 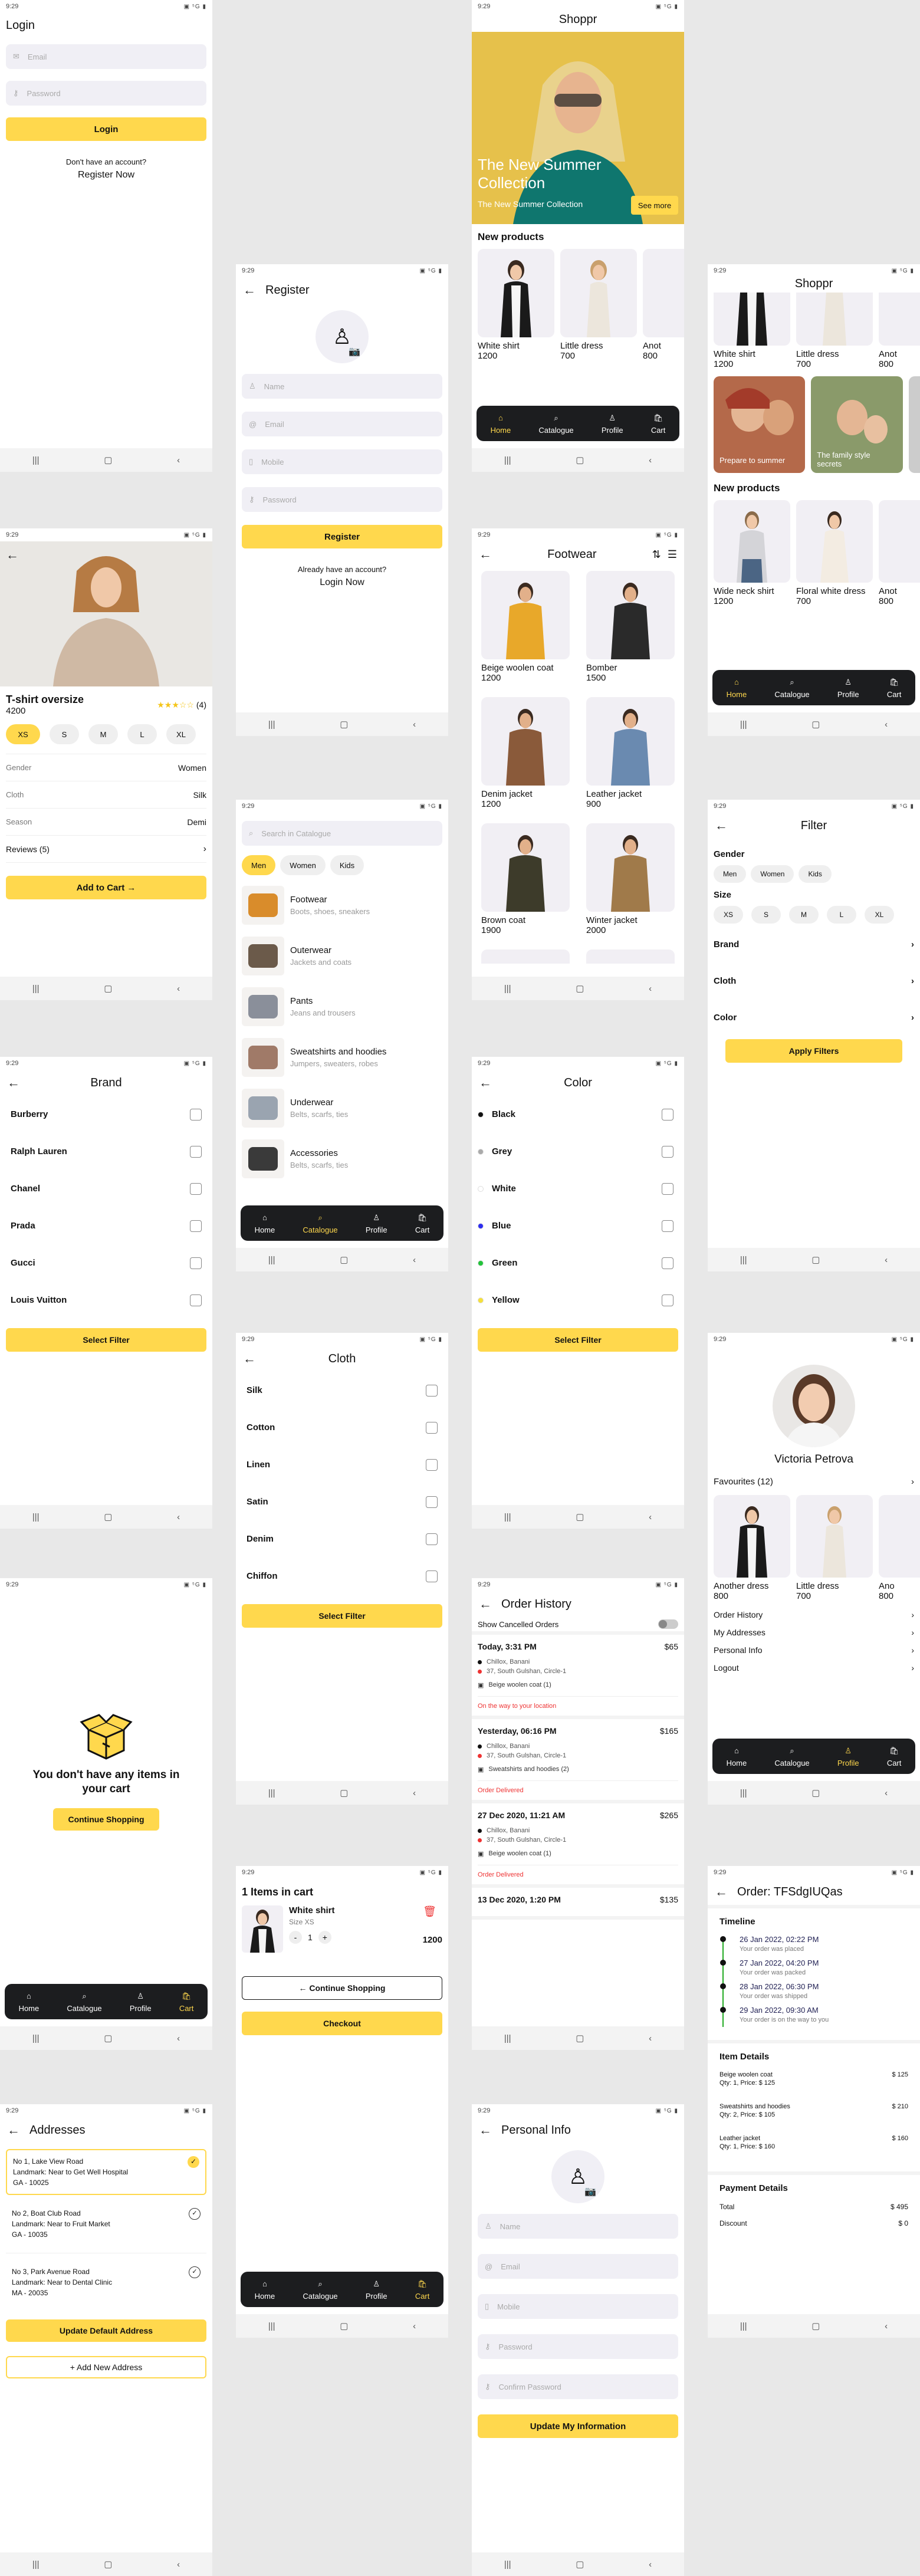 I want to click on register-link: Register Now, so click(x=106, y=175).